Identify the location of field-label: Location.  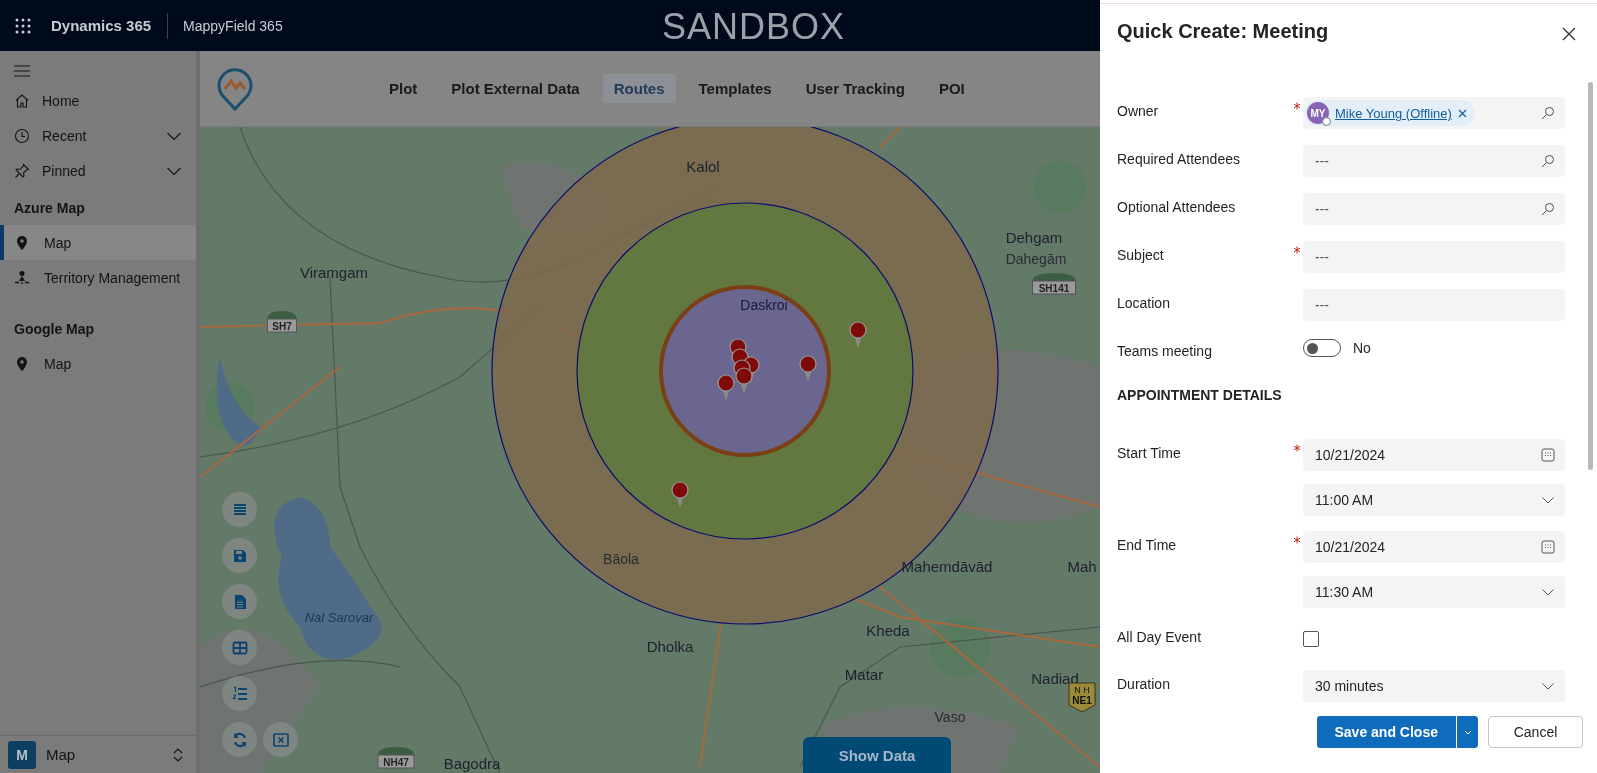
(1144, 302).